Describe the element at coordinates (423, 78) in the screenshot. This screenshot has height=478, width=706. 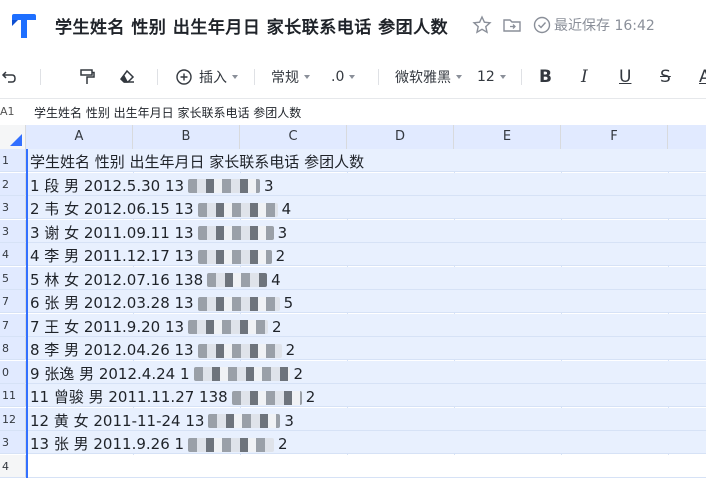
I see `font-family-label: 微软雅黑` at that location.